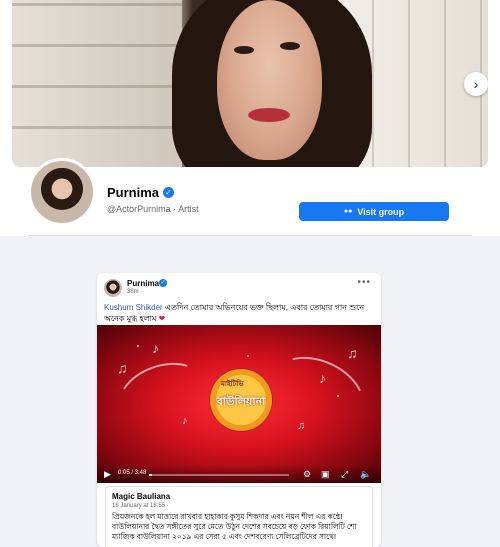 Image resolution: width=500 pixels, height=547 pixels. What do you see at coordinates (133, 307) in the screenshot?
I see `post-mention-link: Kushum Shikder` at bounding box center [133, 307].